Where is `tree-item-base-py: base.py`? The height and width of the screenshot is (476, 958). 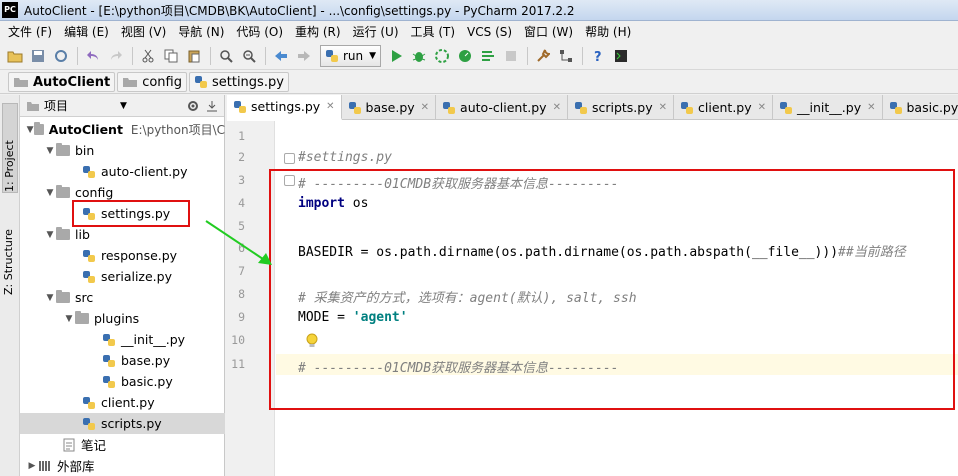 tree-item-base-py: base.py is located at coordinates (122, 360).